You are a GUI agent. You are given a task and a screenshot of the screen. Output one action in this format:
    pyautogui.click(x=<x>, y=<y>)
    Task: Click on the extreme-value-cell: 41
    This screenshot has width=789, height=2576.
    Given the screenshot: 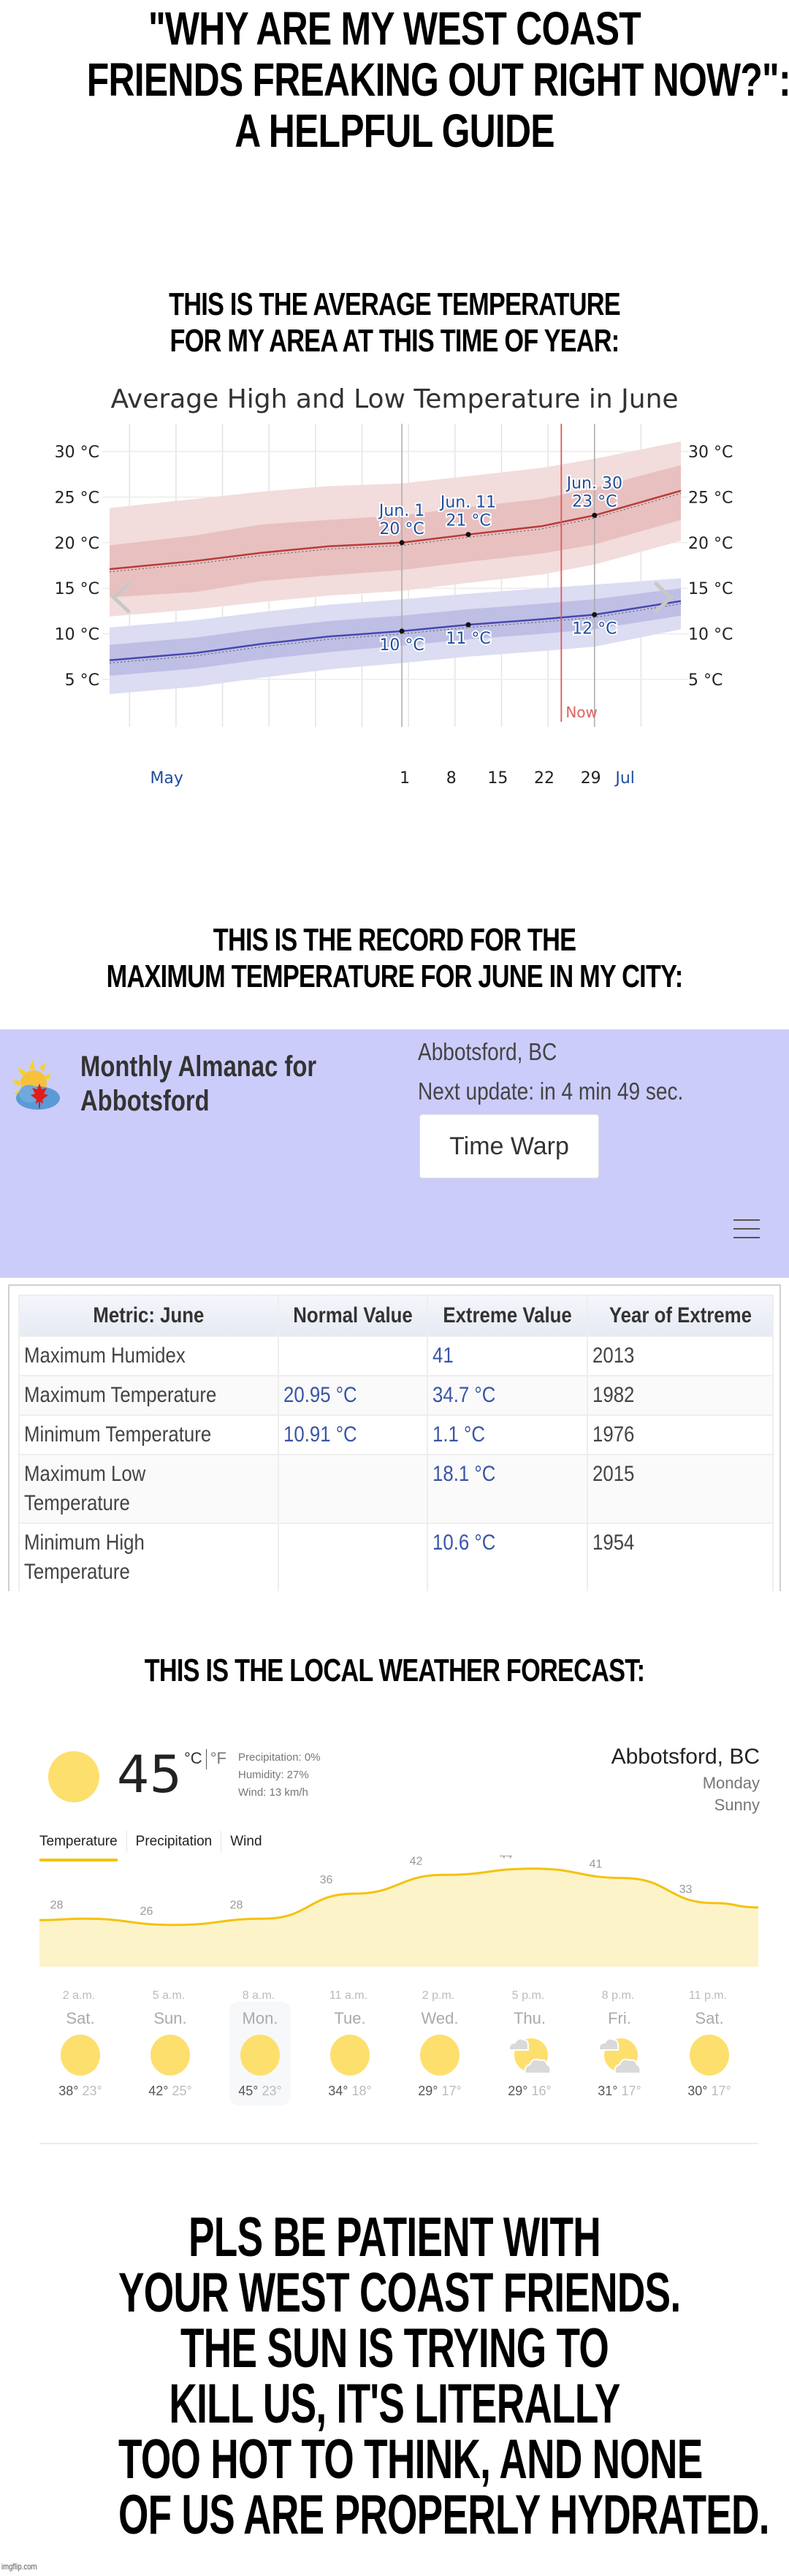 What is the action you would take?
    pyautogui.click(x=508, y=1356)
    